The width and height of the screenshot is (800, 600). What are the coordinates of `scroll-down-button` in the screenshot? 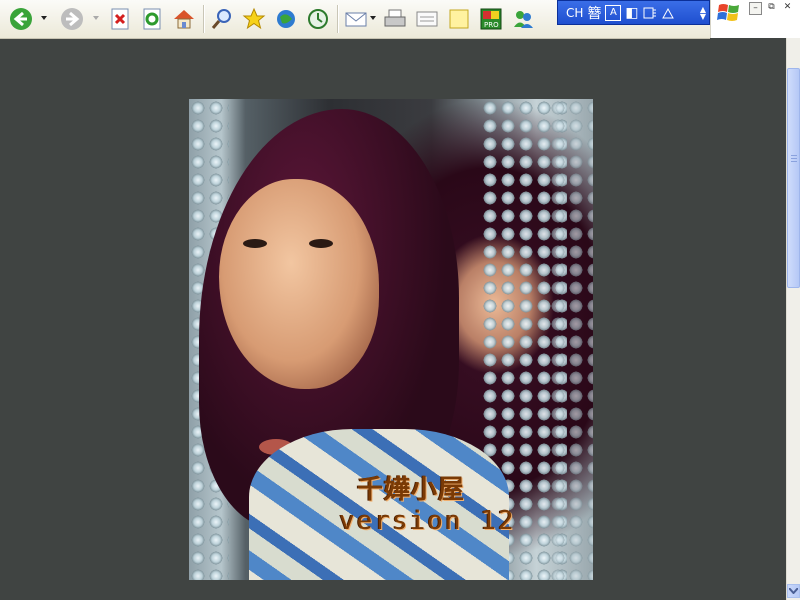 It's located at (793, 591).